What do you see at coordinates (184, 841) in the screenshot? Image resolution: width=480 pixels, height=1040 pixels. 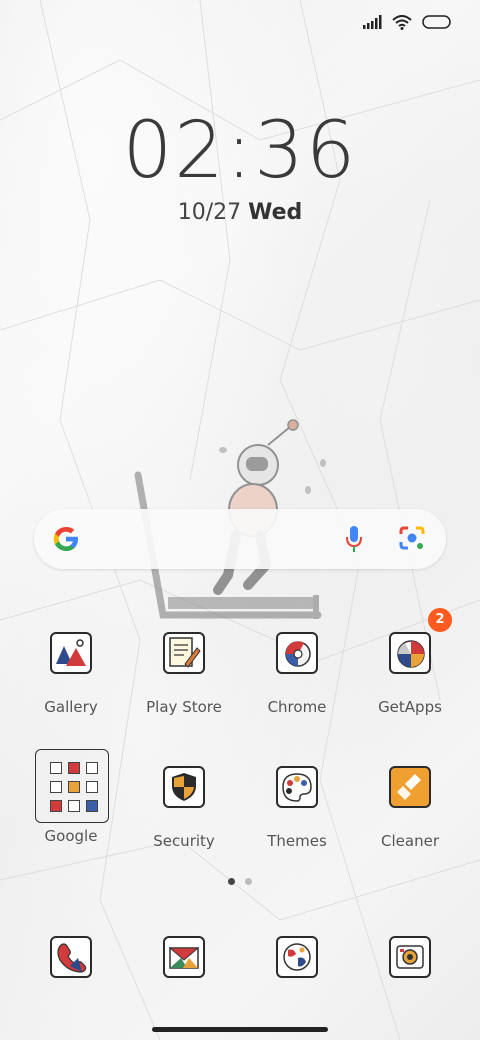 I see `app-label: Security` at bounding box center [184, 841].